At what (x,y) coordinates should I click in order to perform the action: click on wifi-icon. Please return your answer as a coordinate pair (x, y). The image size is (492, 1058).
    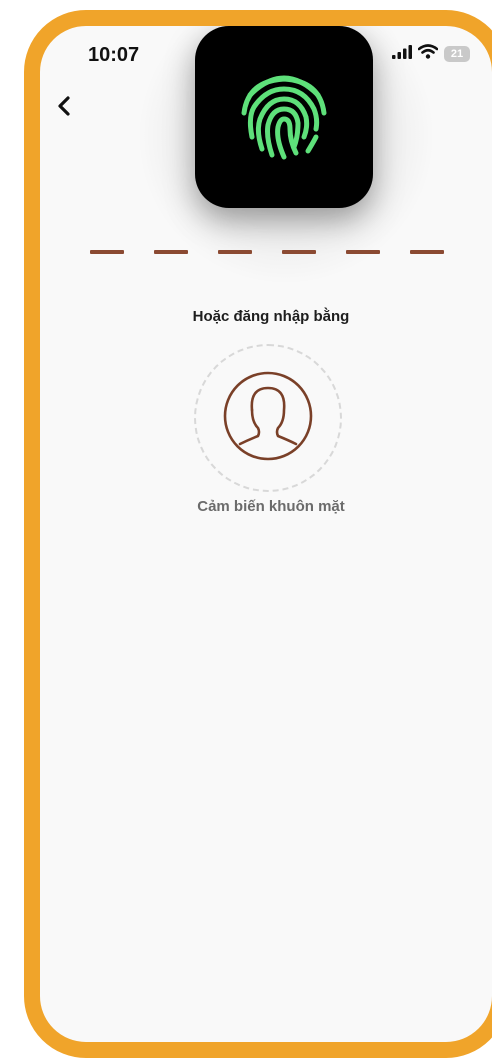
    Looking at the image, I should click on (428, 54).